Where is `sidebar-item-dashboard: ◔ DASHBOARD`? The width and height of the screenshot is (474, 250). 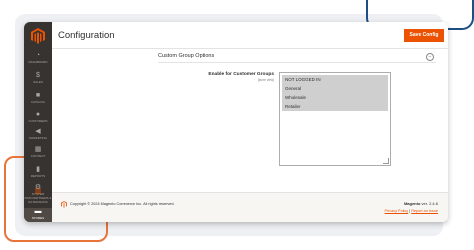 sidebar-item-dashboard: ◔ DASHBOARD is located at coordinates (38, 58).